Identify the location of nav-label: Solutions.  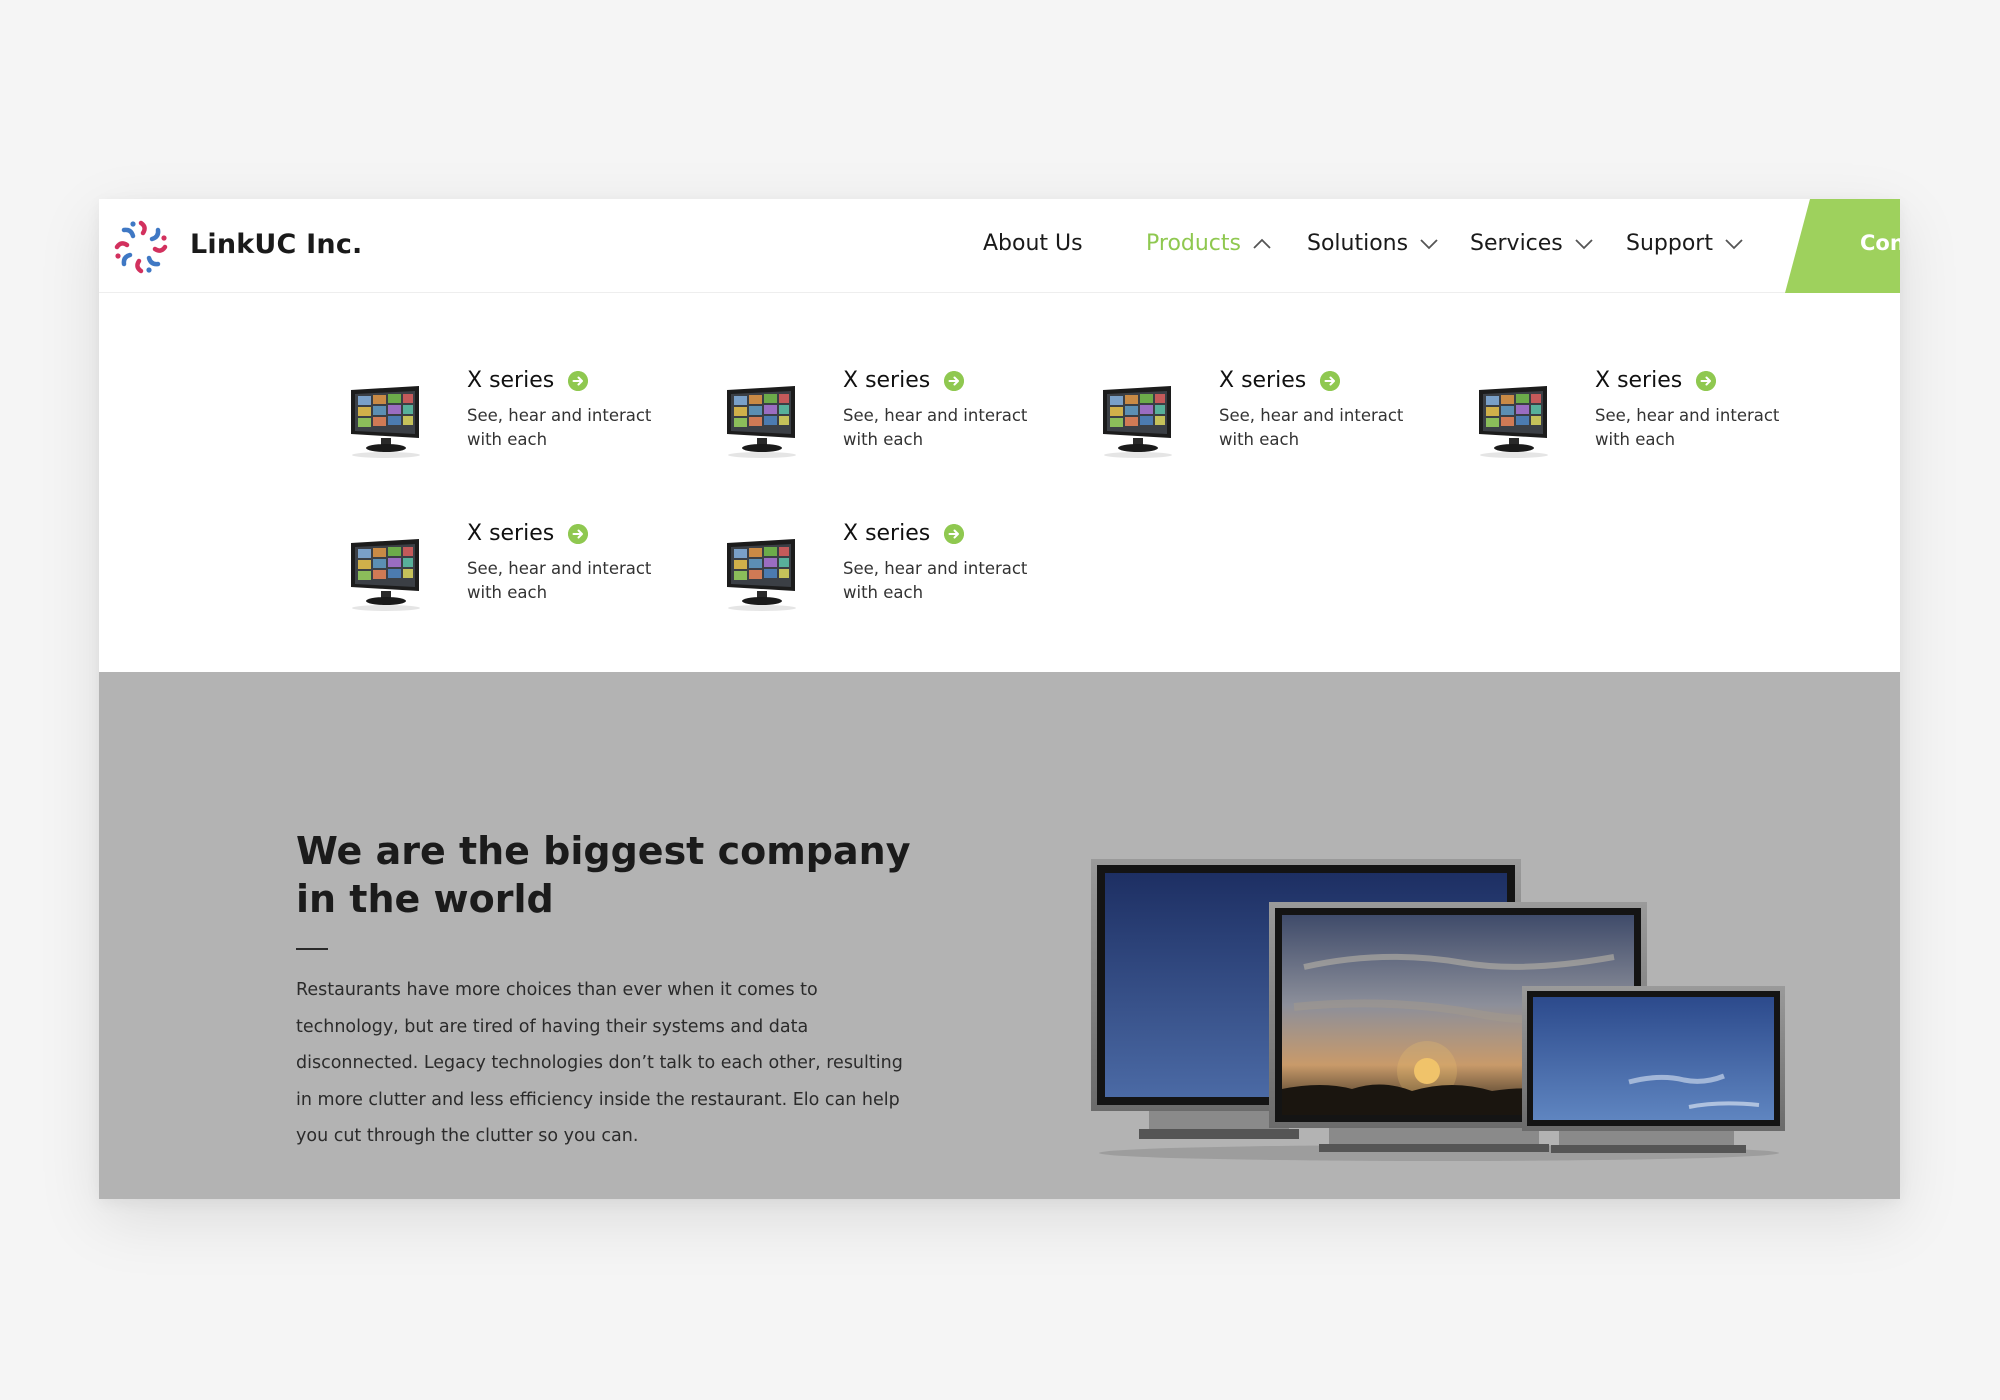
(1358, 243).